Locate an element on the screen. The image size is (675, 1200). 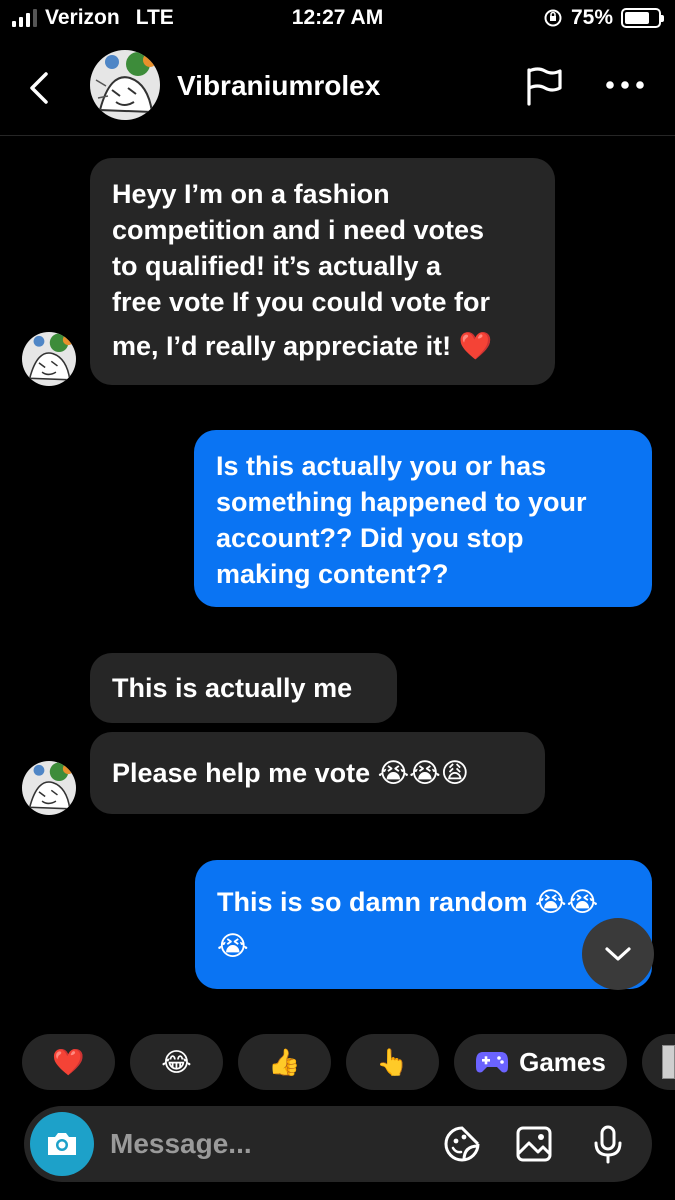
quick-reaction-laugh: 😂 is located at coordinates (176, 1062).